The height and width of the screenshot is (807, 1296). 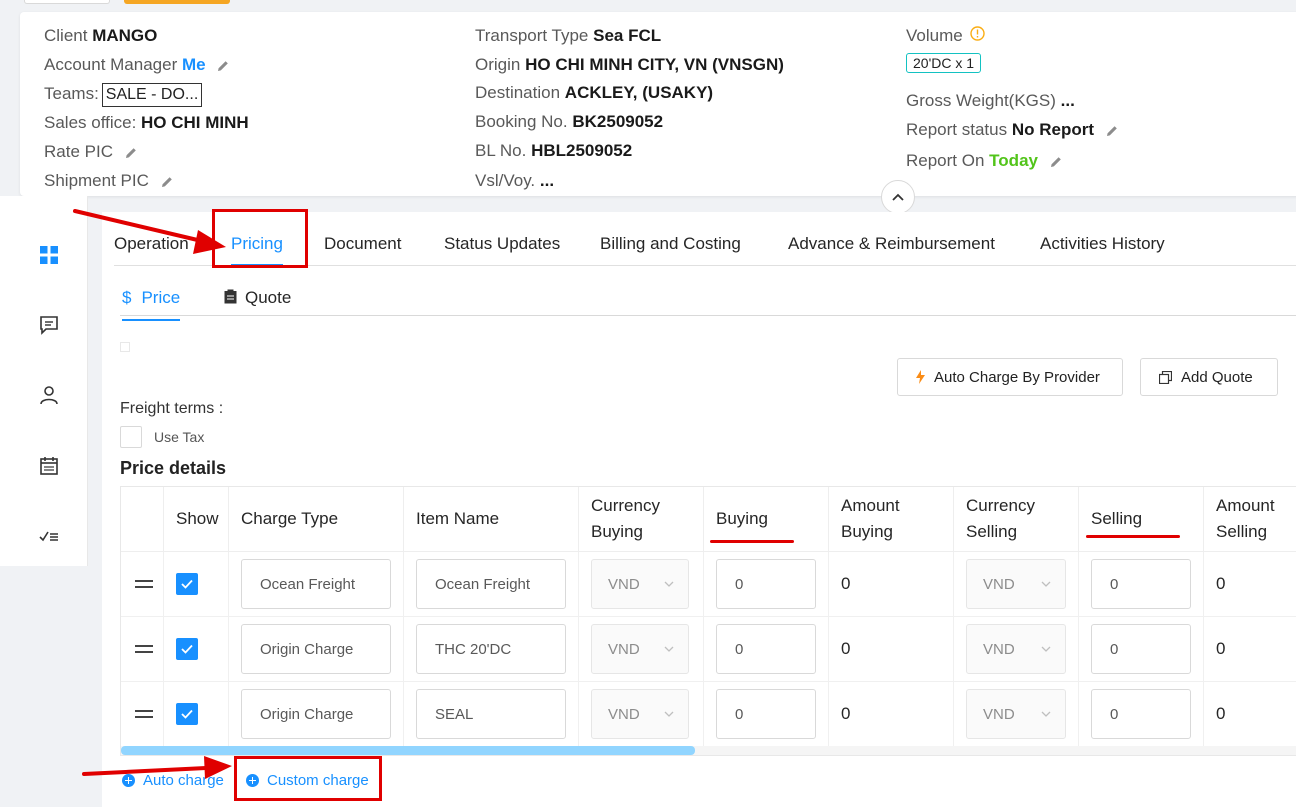 What do you see at coordinates (625, 519) in the screenshot?
I see `header-currency-buying-text: Currency Buying` at bounding box center [625, 519].